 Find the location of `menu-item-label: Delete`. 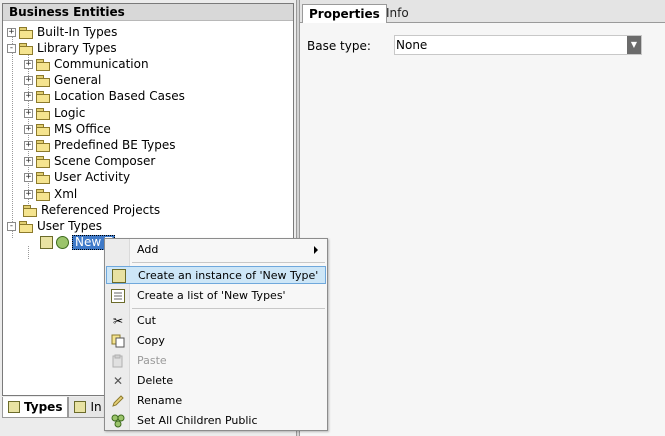

menu-item-label: Delete is located at coordinates (155, 380).